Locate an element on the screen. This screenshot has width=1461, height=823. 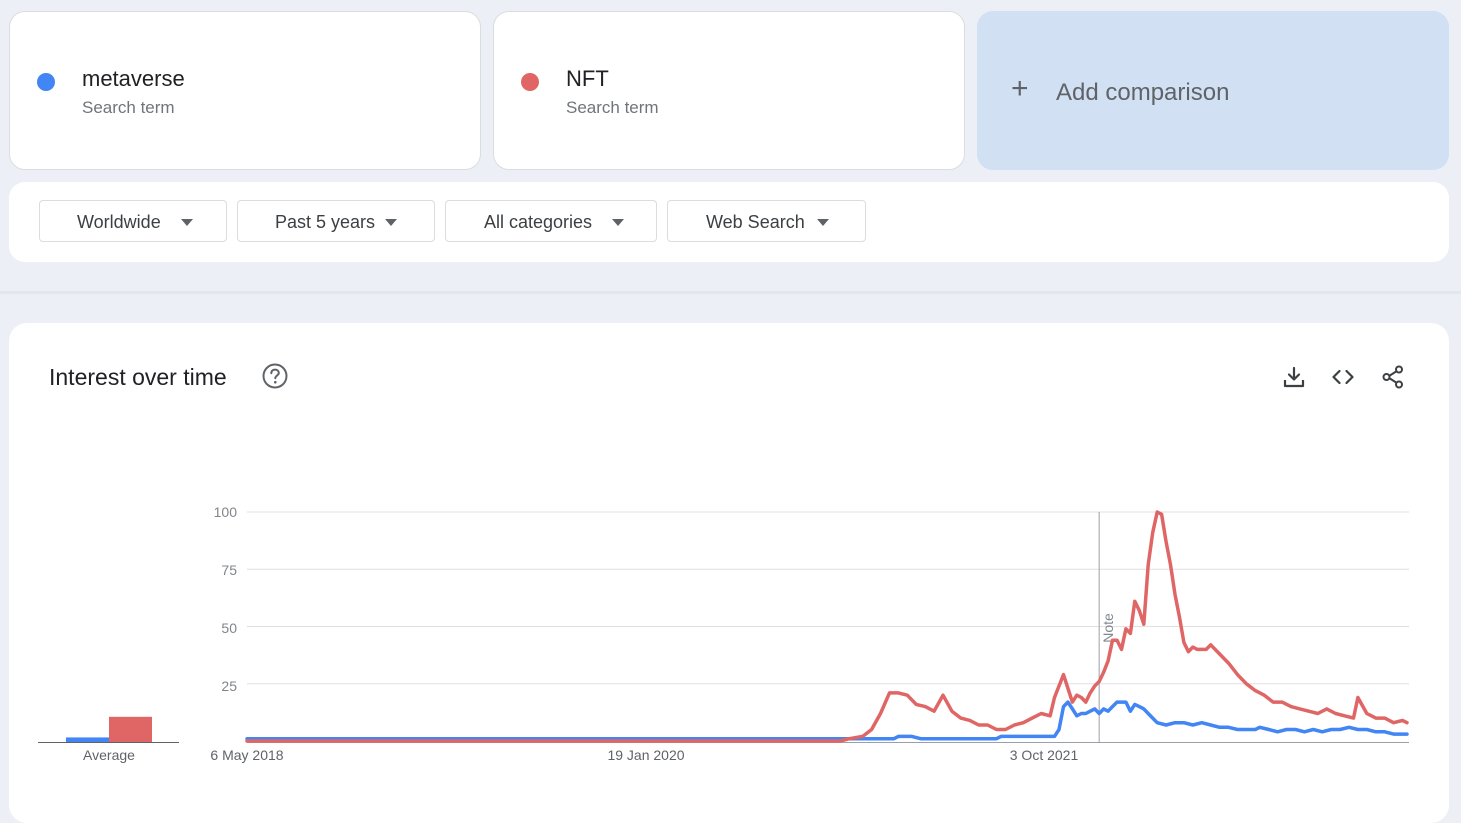
x-tick-label: 19 Jan 2020 is located at coordinates (645, 755).